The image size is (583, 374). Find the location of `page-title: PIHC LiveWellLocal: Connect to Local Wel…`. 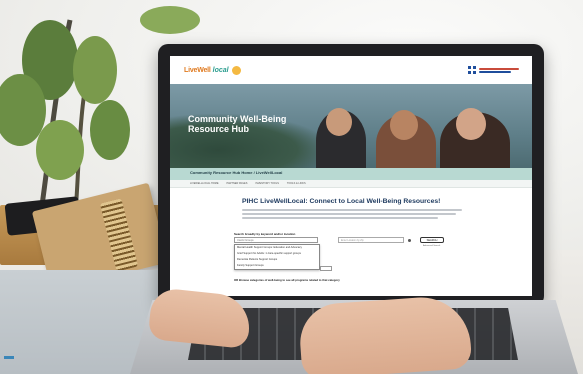

page-title: PIHC LiveWellLocal: Connect to Local Wel… is located at coordinates (341, 201).